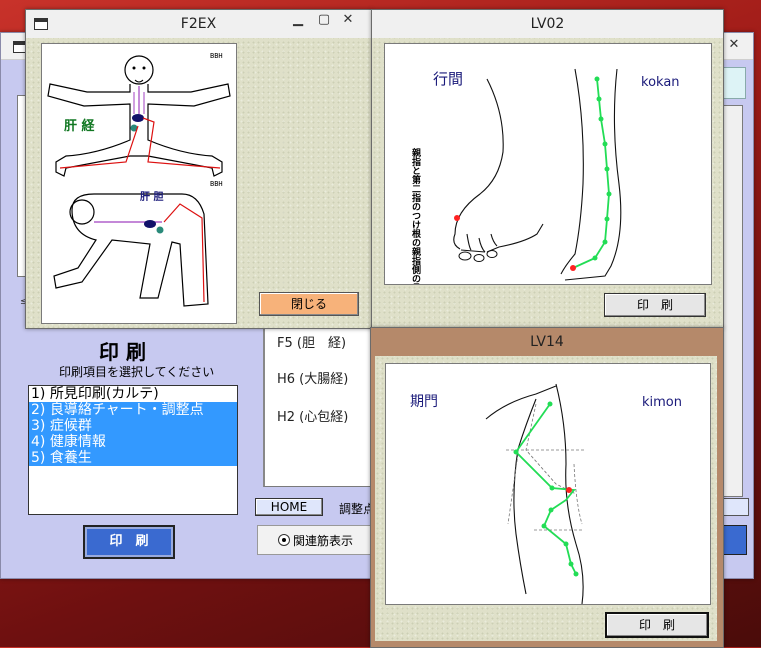 The height and width of the screenshot is (648, 761). Describe the element at coordinates (733, 301) in the screenshot. I see `main-right-panel` at that location.